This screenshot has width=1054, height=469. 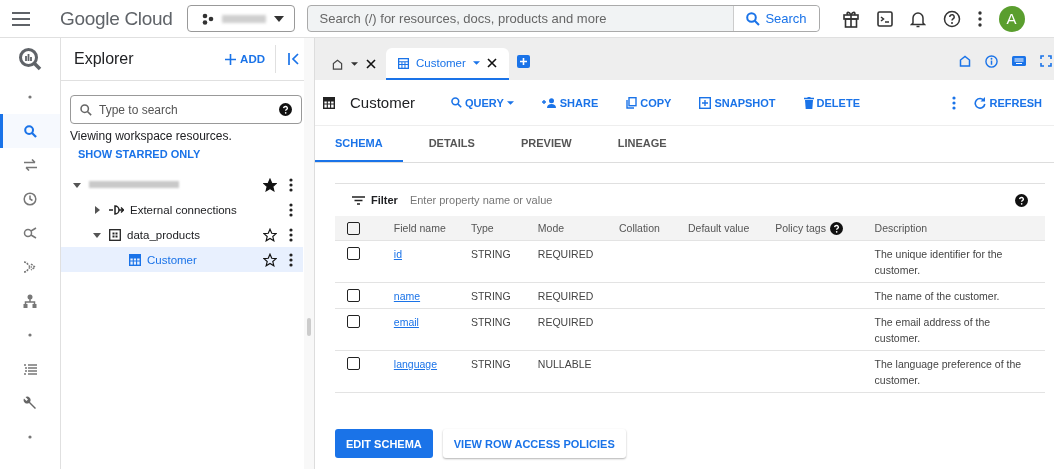 I want to click on field-link: language, so click(x=415, y=364).